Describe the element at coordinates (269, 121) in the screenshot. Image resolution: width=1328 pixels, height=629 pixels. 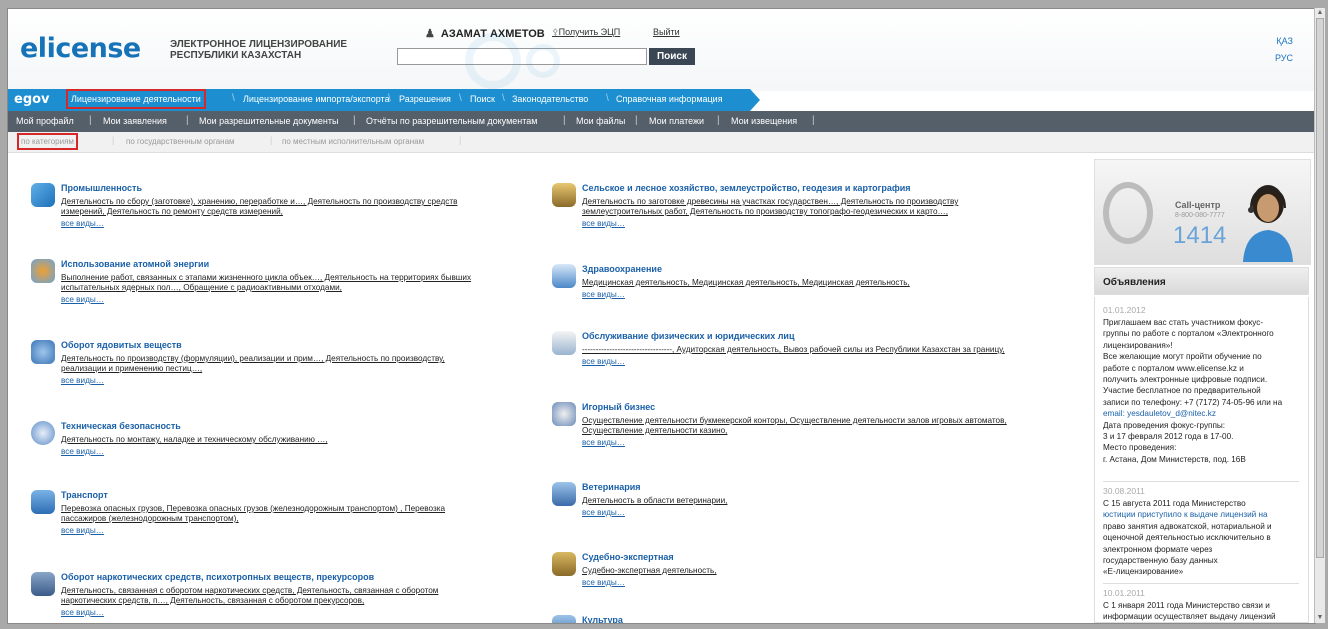
I see `subnav-permit-docs: Мои разрешительные документы` at that location.